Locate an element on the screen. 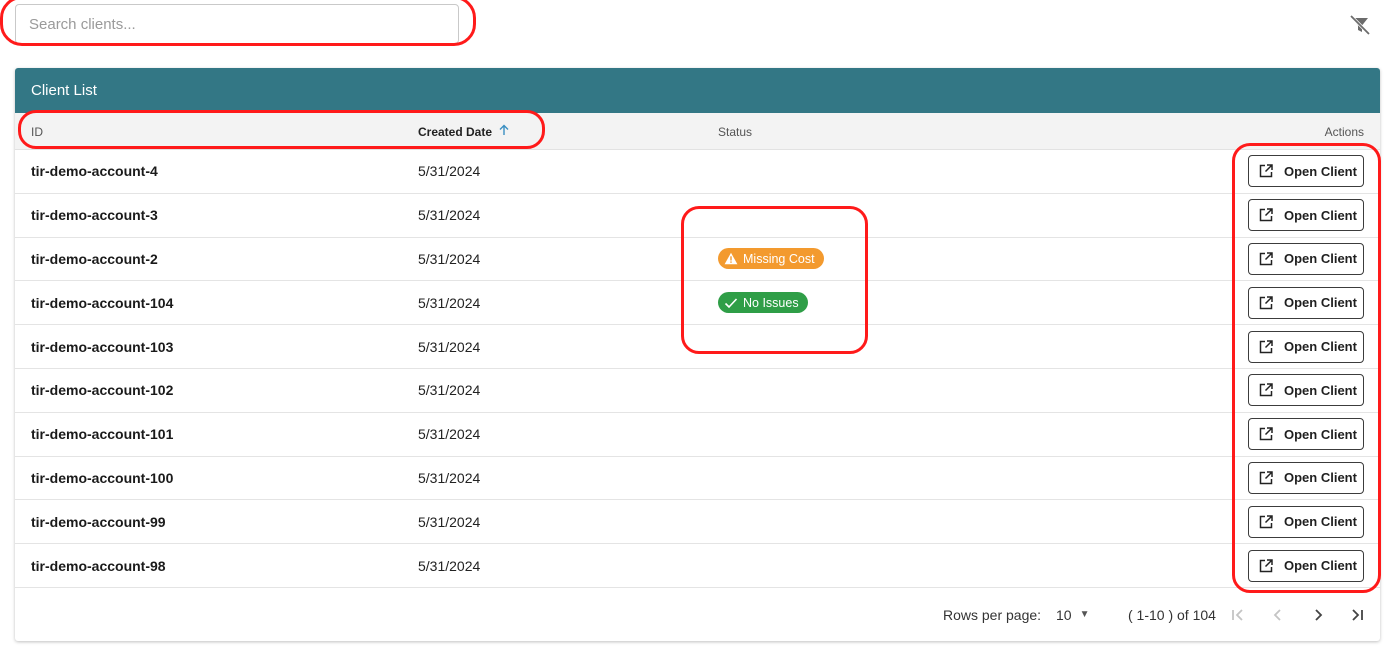 This screenshot has width=1394, height=658. status-cell: Missing Cost is located at coordinates (771, 259).